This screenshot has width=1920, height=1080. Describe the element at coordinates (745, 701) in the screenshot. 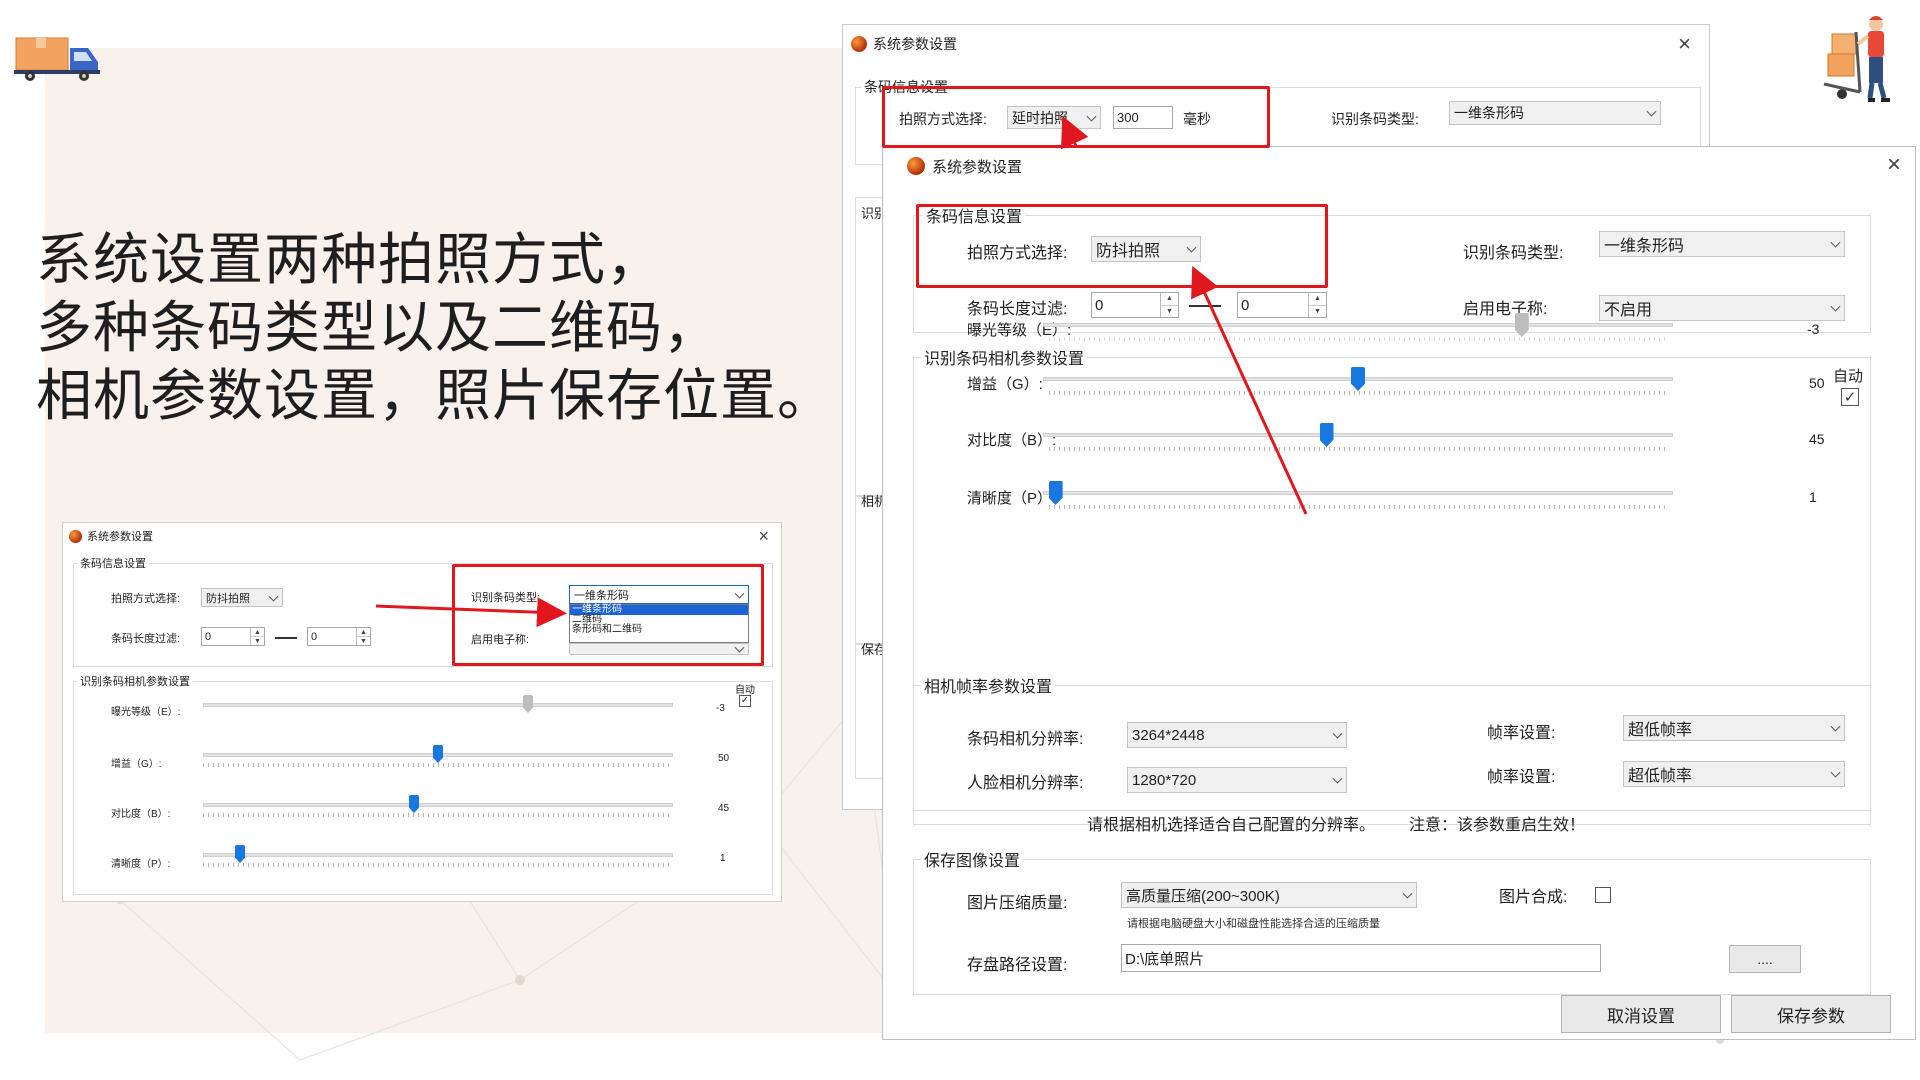

I see `small-auto-checkbox: ✓` at that location.